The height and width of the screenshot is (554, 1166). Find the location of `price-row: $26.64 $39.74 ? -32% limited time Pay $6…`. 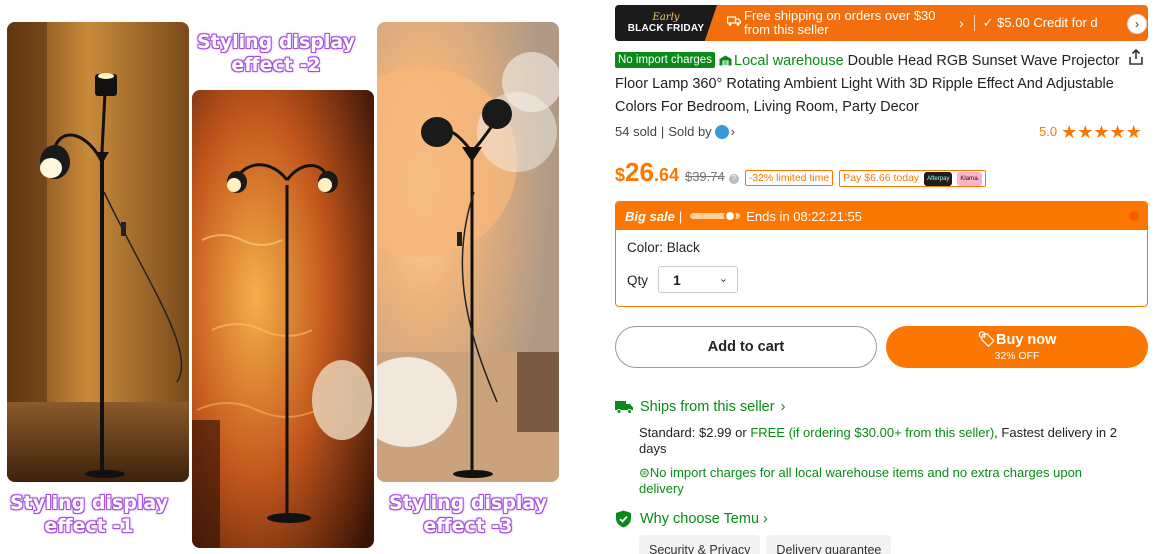

price-row: $26.64 $39.74 ? -32% limited time Pay $6… is located at coordinates (803, 172).